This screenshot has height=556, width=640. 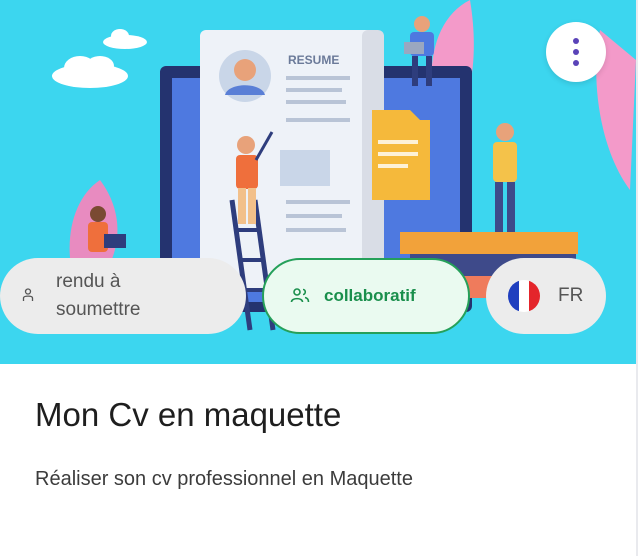 I want to click on collaboration-label: collaboratif, so click(x=370, y=295).